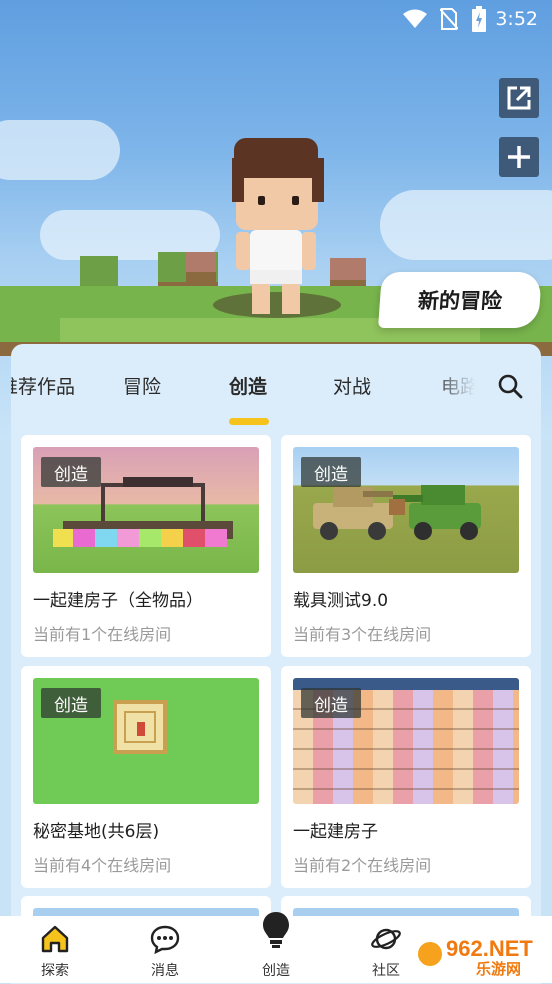 Image resolution: width=552 pixels, height=984 pixels. Describe the element at coordinates (142, 385) in the screenshot. I see `tab-adventure: 冒险` at that location.